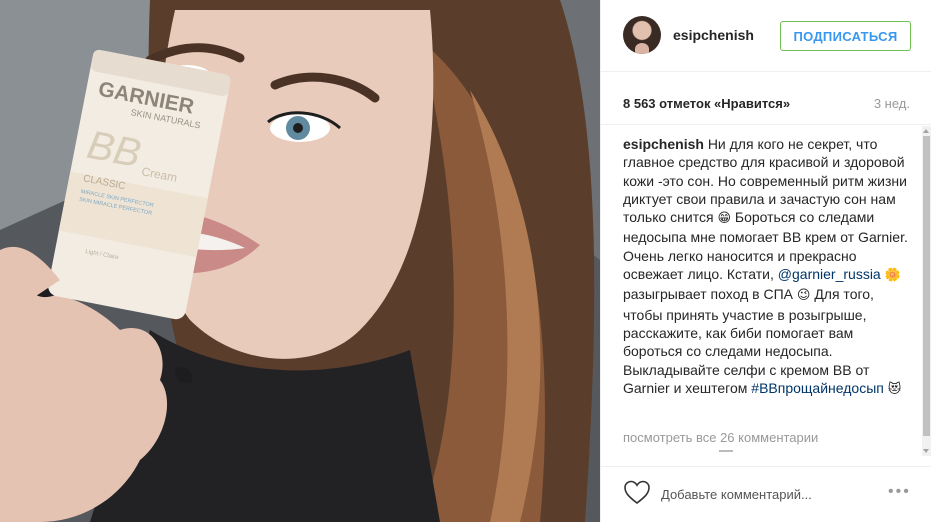  Describe the element at coordinates (726, 452) in the screenshot. I see `next-comment-cutoff` at that location.